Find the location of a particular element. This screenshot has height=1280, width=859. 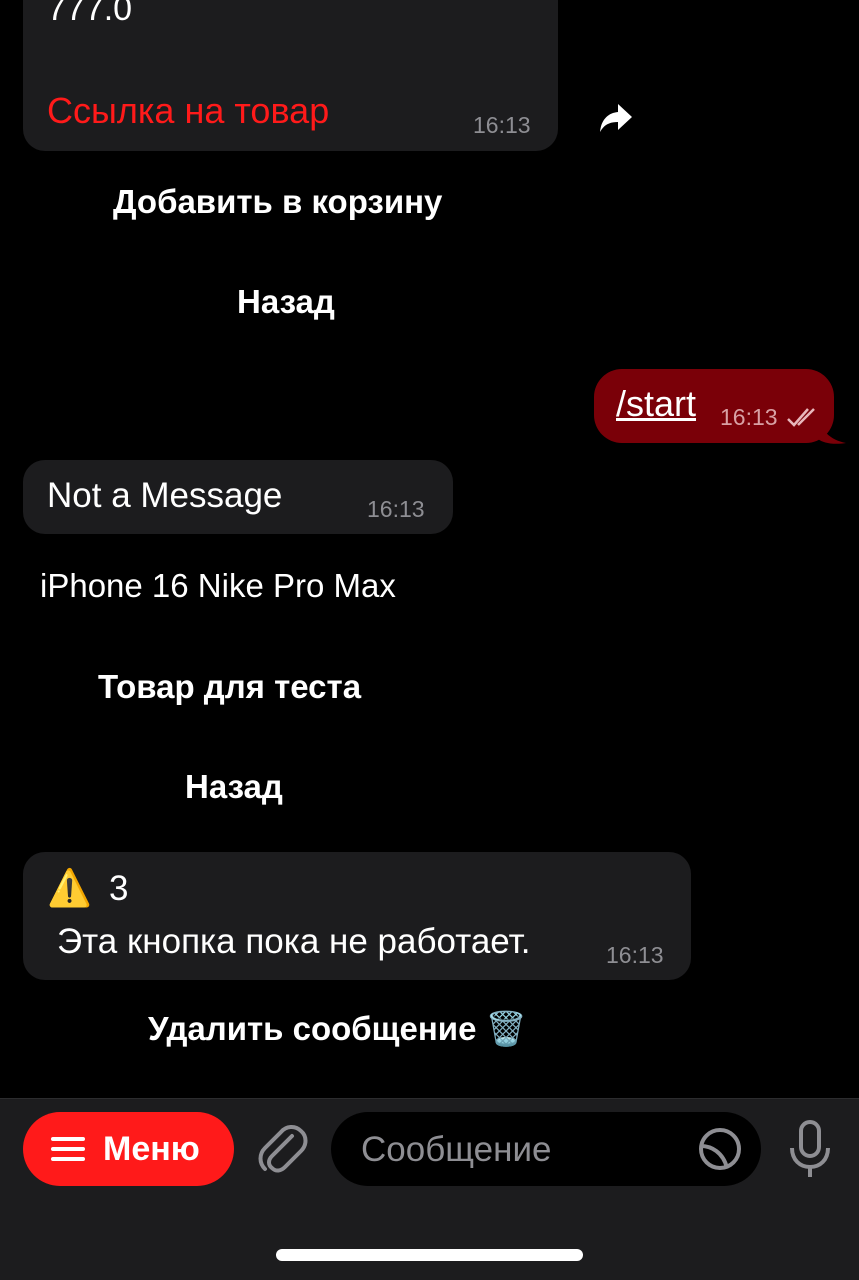

menu-hamburger-icon is located at coordinates (68, 1149).